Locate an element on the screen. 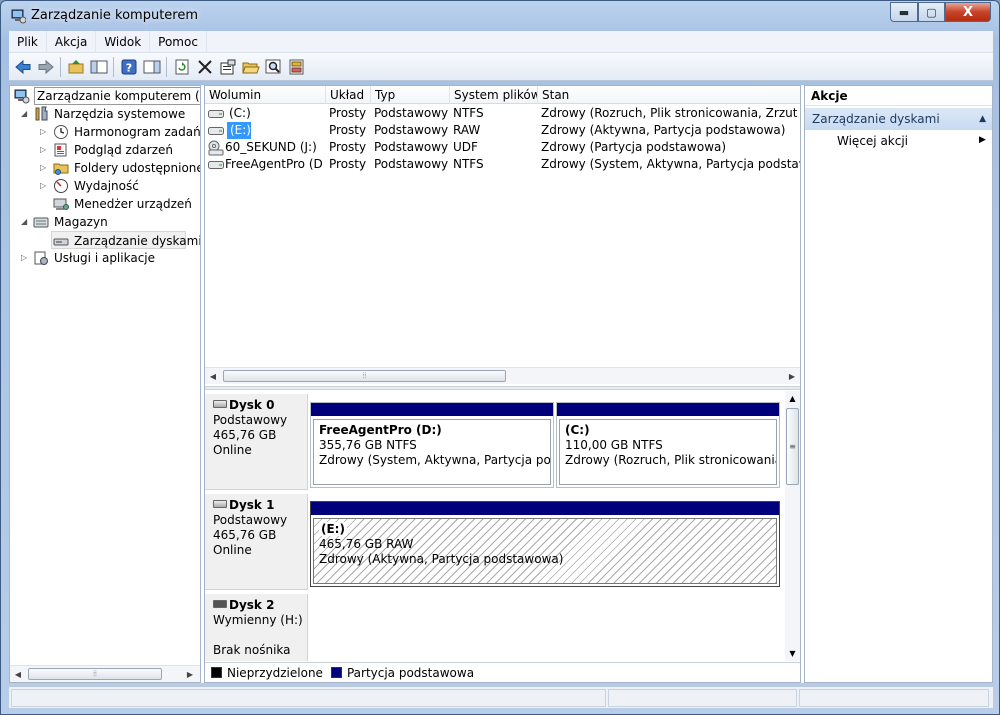  close-icon: X is located at coordinates (968, 12).